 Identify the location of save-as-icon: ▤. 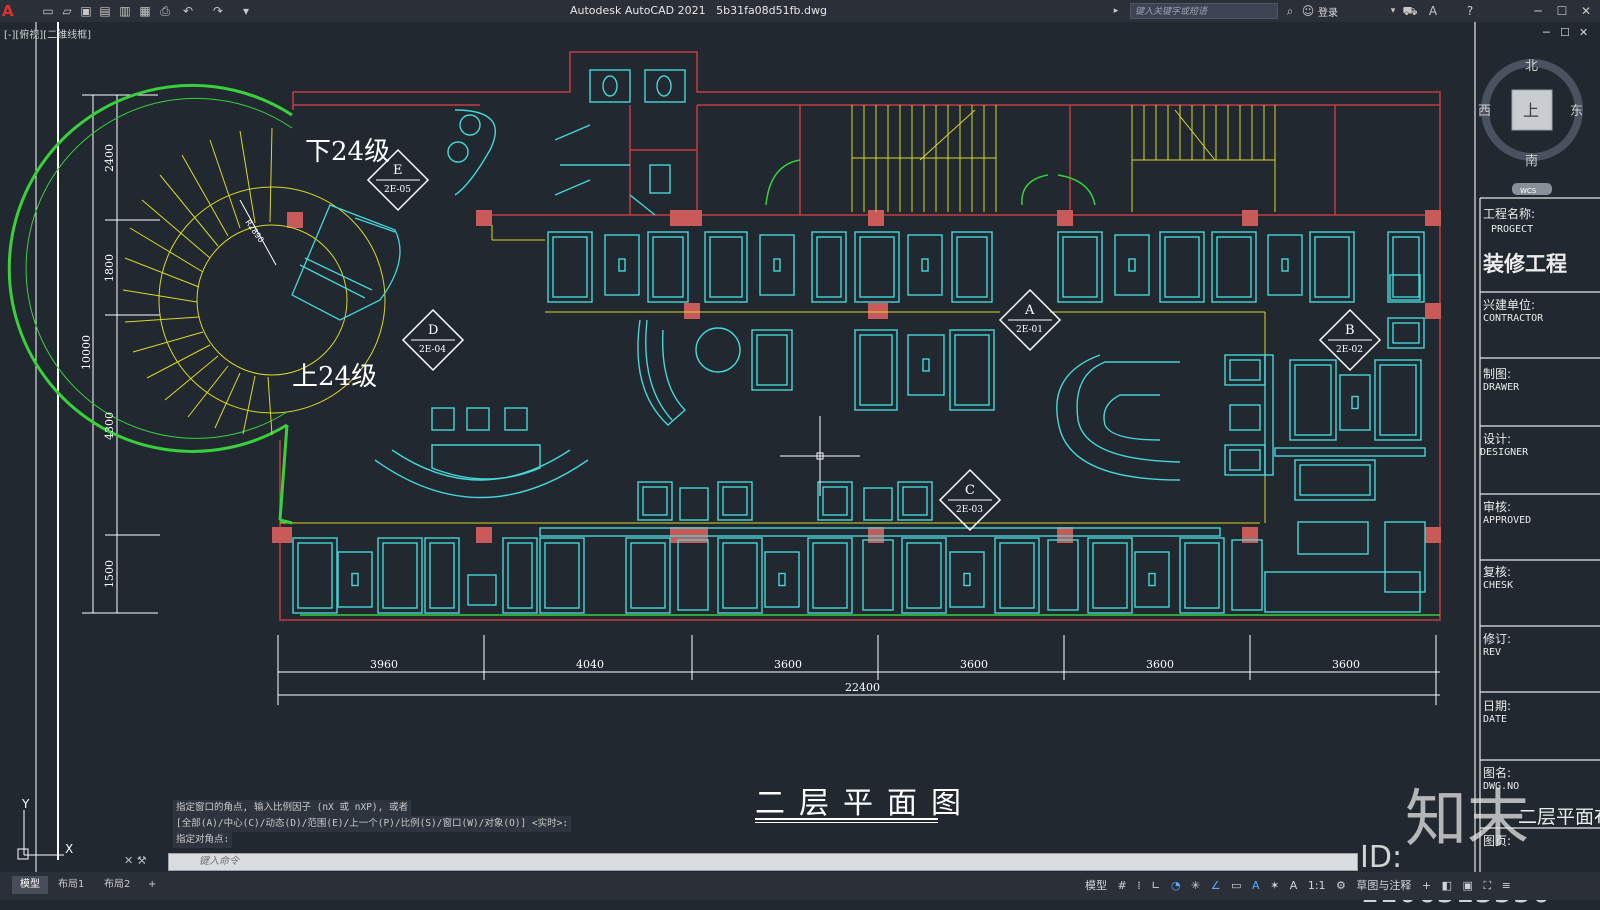
(105, 11).